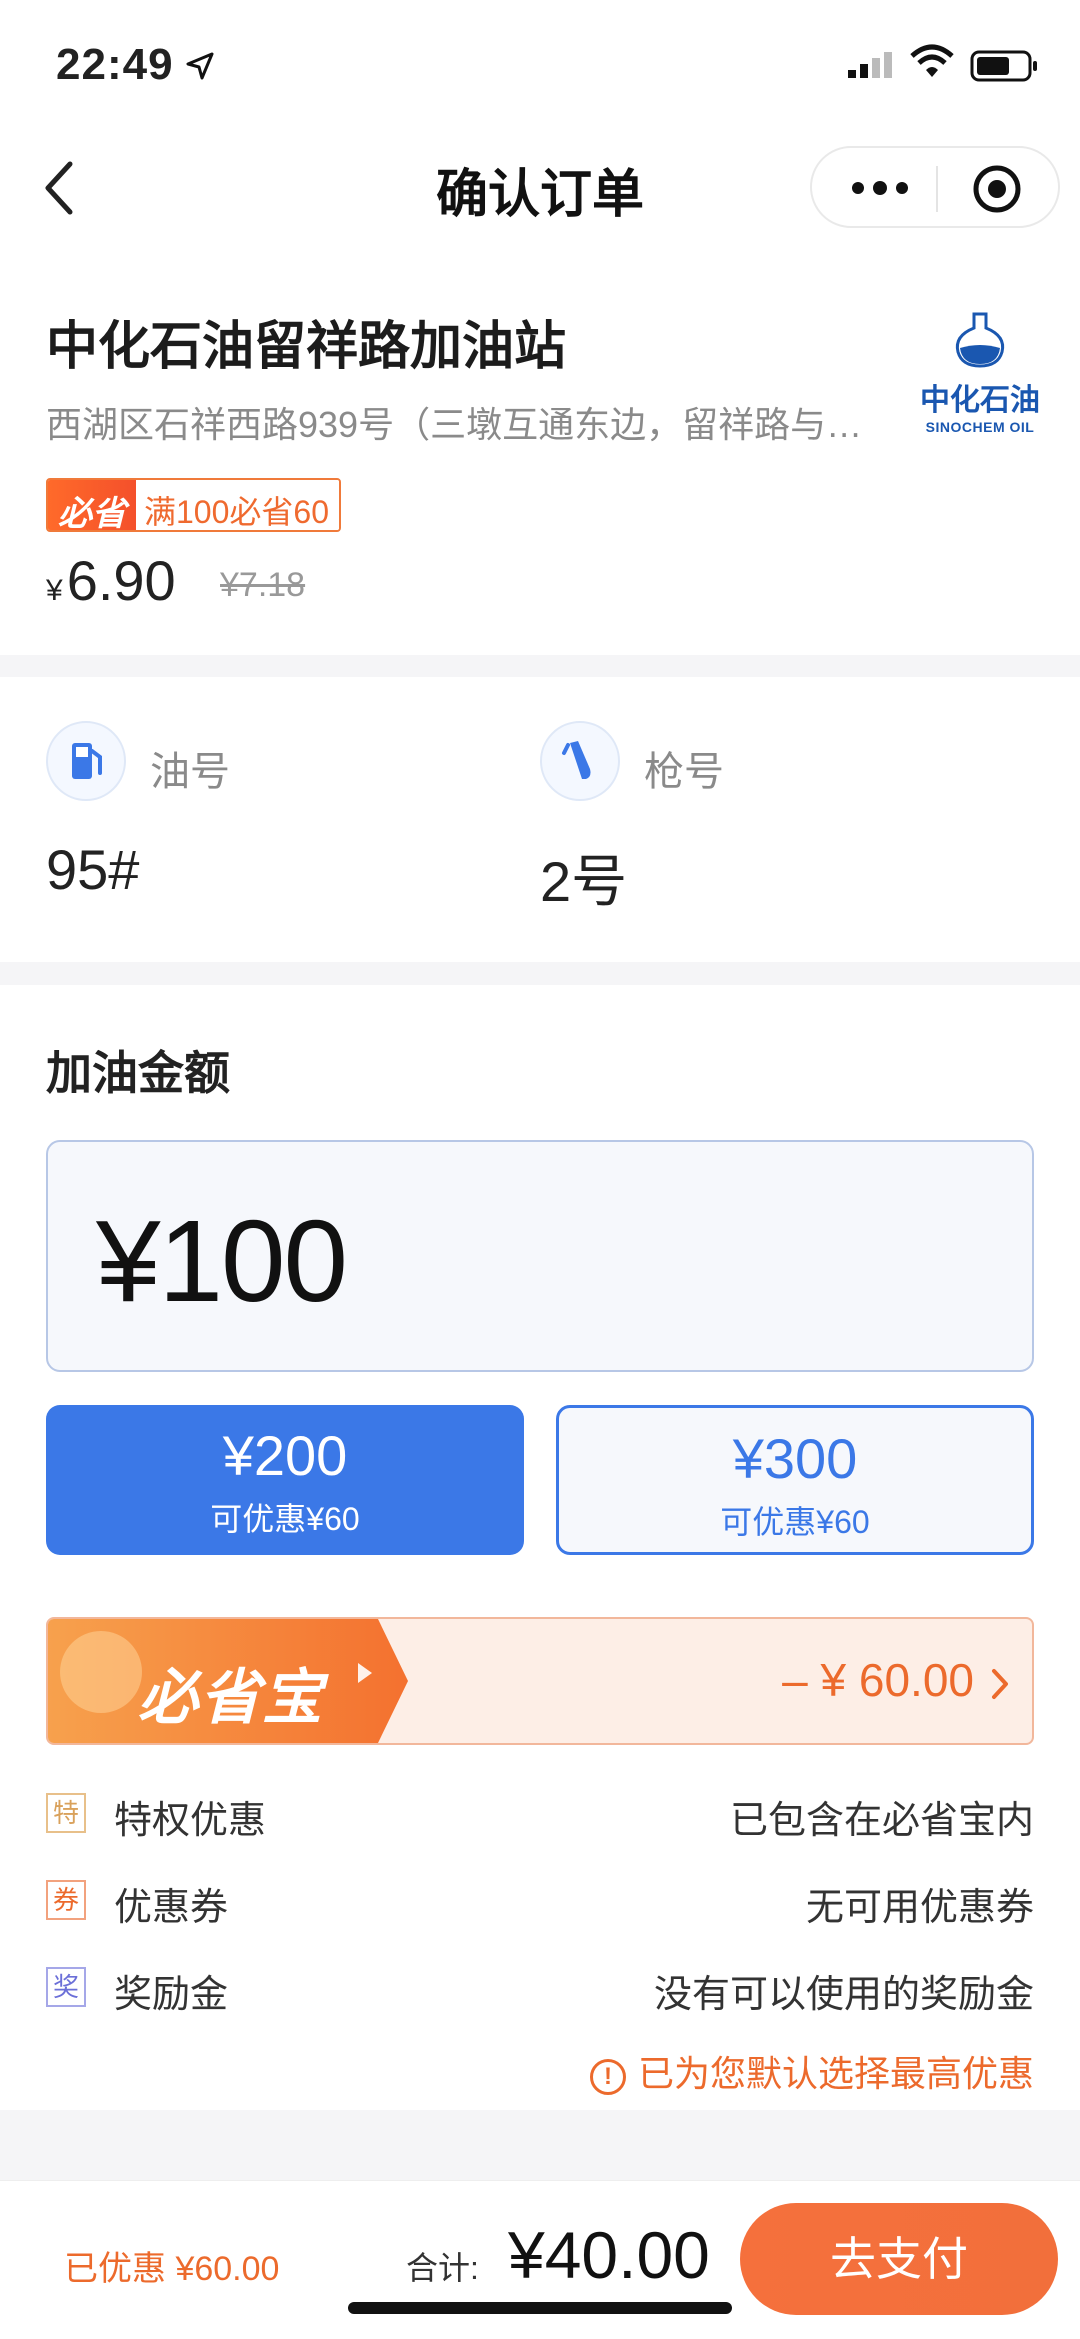 The width and height of the screenshot is (1080, 2339). I want to click on discount-value: 已包含在必省宝内, so click(881, 1821).